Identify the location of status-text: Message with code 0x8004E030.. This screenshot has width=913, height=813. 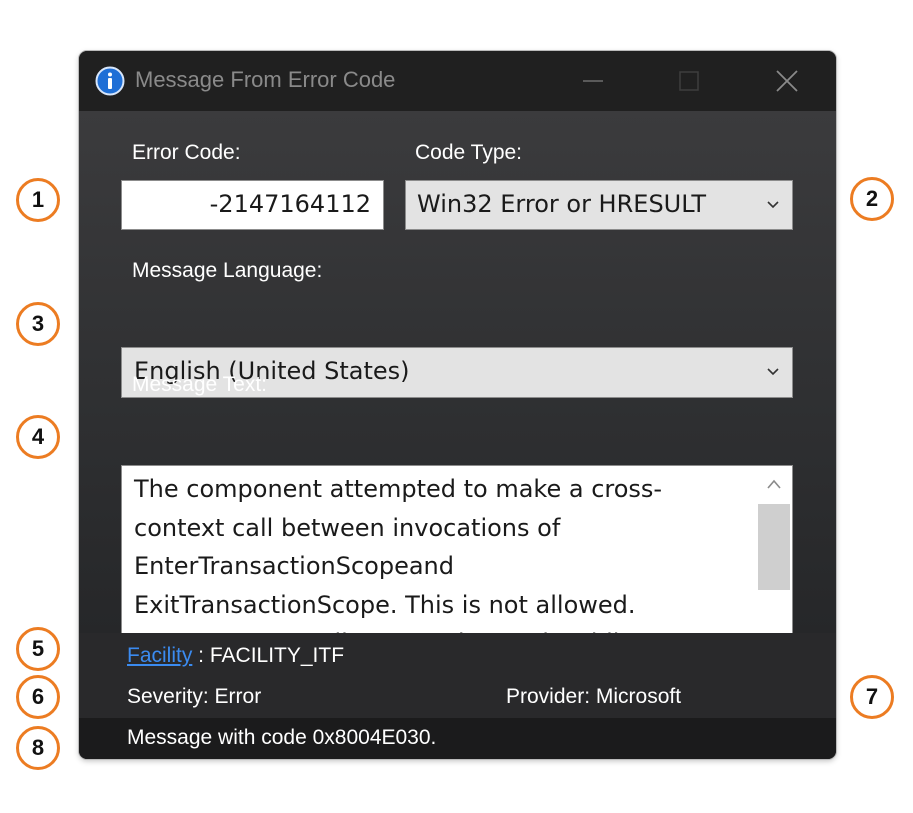
(282, 737).